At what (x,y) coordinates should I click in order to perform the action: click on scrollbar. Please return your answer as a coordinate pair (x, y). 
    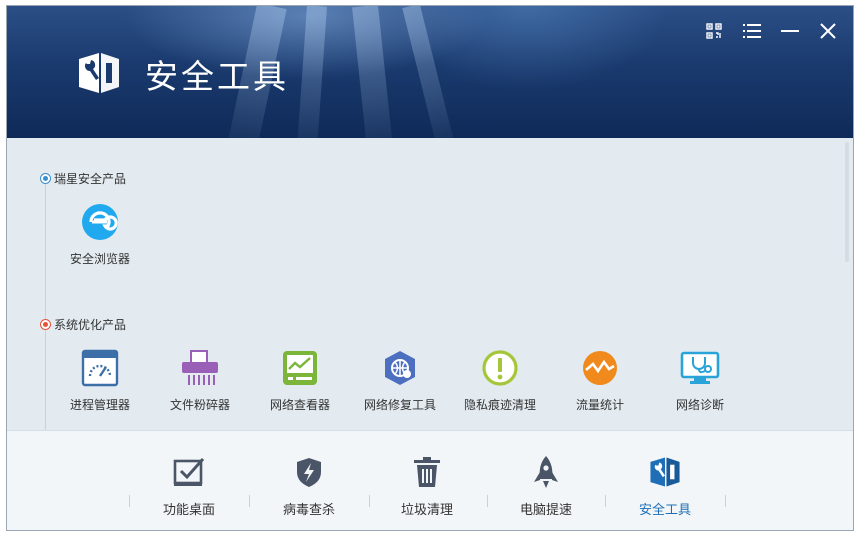
    Looking at the image, I should click on (847, 202).